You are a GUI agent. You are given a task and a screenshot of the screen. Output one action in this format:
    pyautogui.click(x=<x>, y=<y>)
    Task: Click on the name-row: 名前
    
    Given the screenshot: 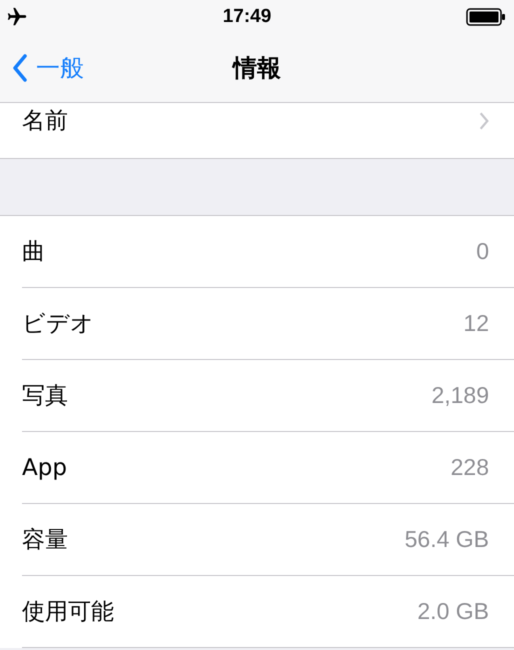 What is the action you would take?
    pyautogui.click(x=257, y=131)
    